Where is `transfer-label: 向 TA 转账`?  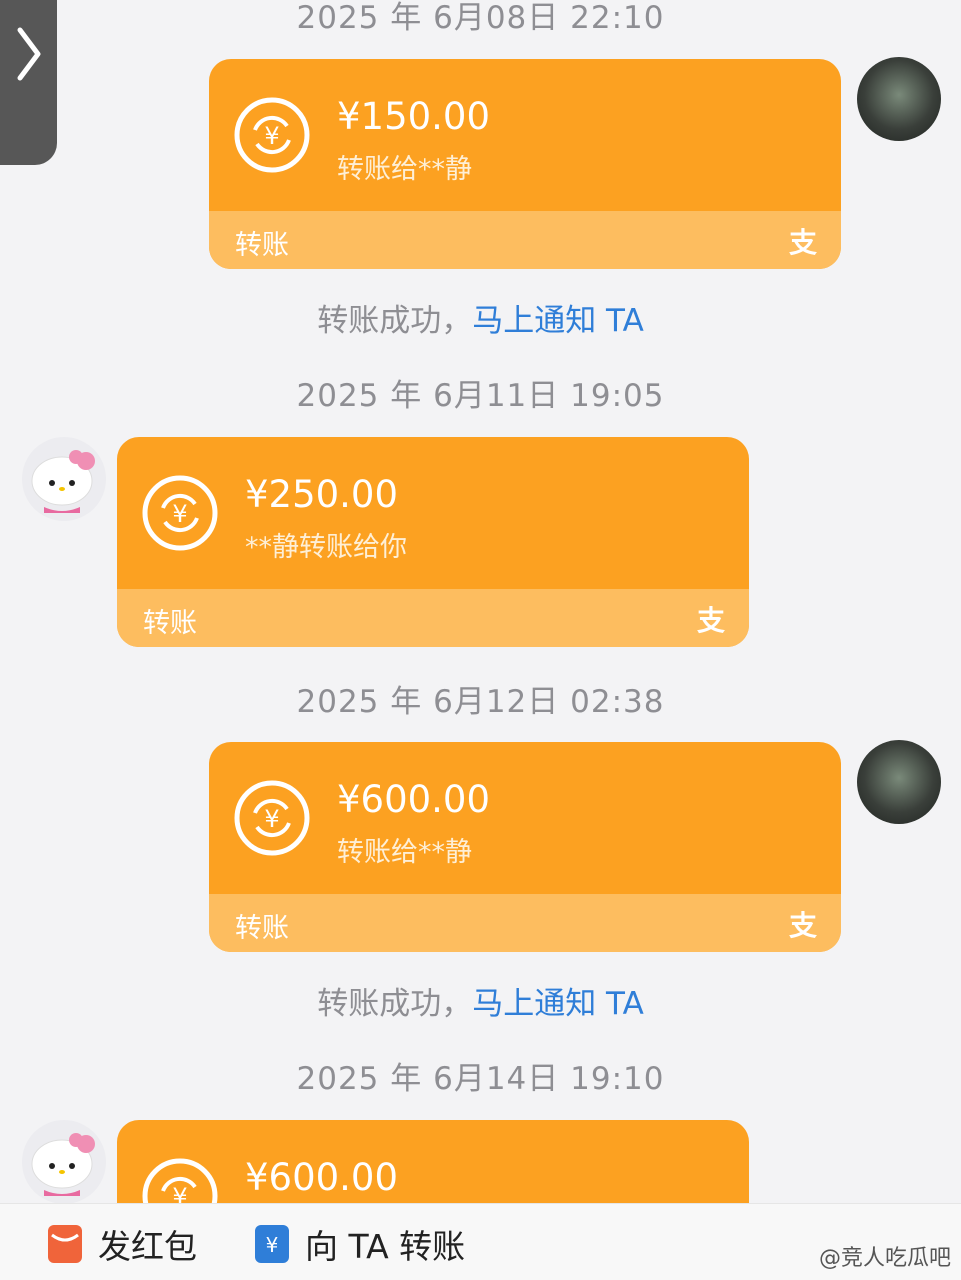 transfer-label: 向 TA 转账 is located at coordinates (385, 1246).